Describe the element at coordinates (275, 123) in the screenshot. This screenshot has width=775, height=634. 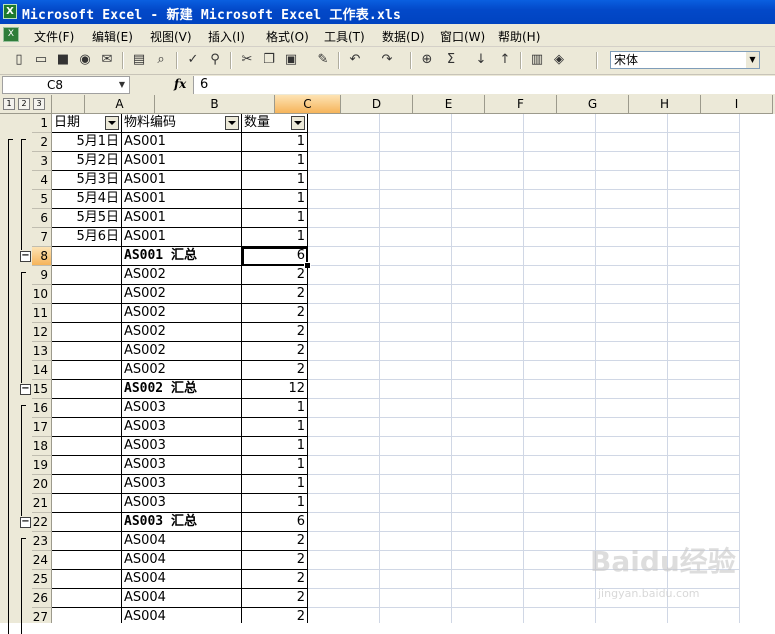
I see `cell-quantity: 数量` at that location.